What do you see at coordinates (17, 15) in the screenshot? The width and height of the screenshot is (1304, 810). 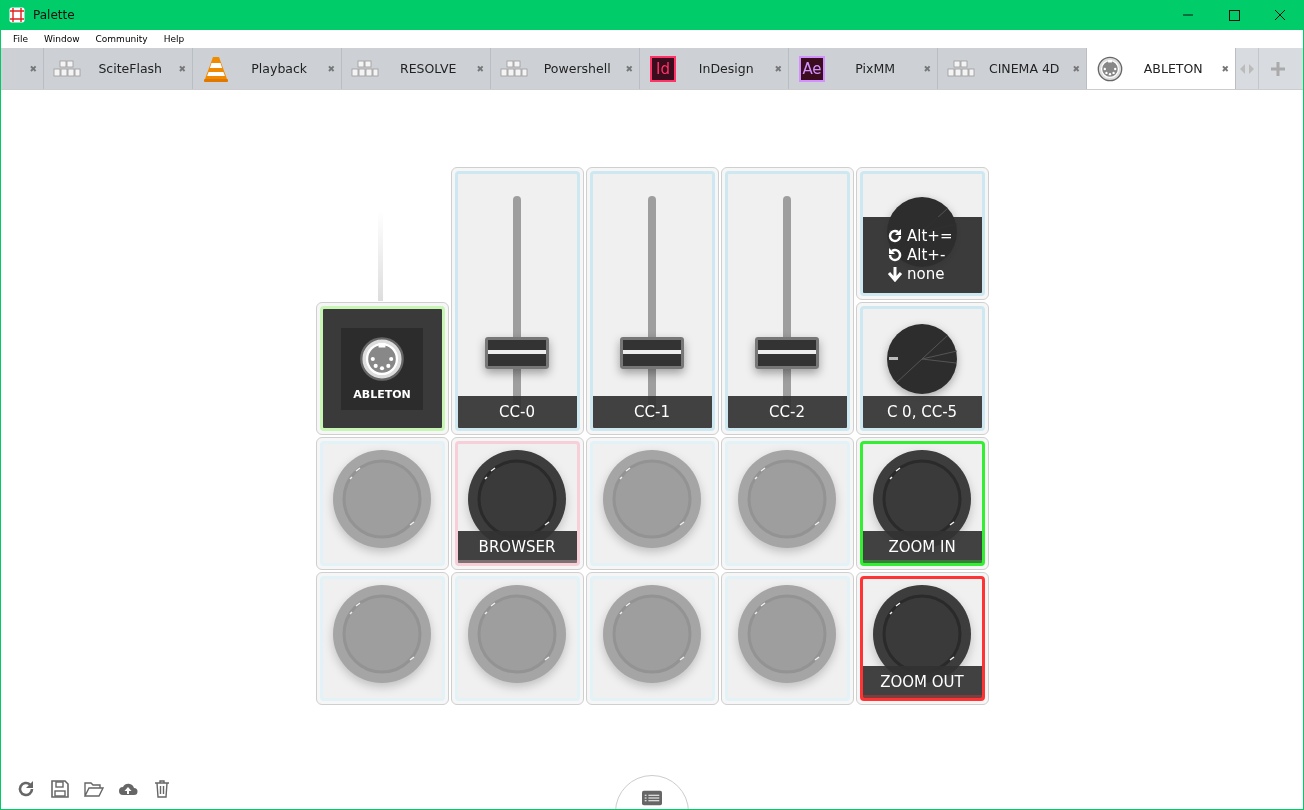 I see `app-logo-icon` at bounding box center [17, 15].